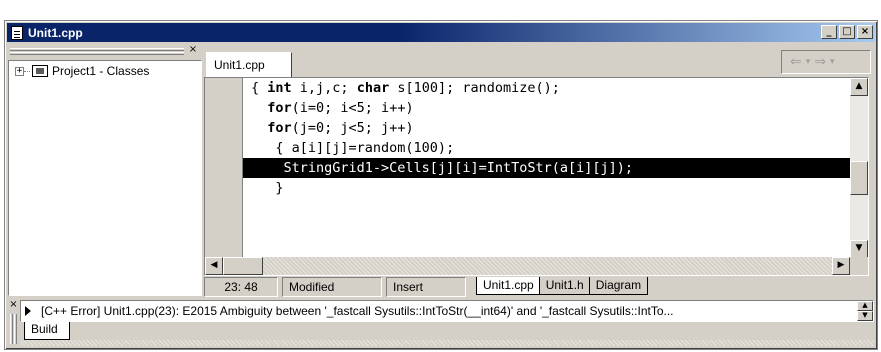 The width and height of the screenshot is (881, 352). What do you see at coordinates (829, 32) in the screenshot?
I see `minimize-button: _` at bounding box center [829, 32].